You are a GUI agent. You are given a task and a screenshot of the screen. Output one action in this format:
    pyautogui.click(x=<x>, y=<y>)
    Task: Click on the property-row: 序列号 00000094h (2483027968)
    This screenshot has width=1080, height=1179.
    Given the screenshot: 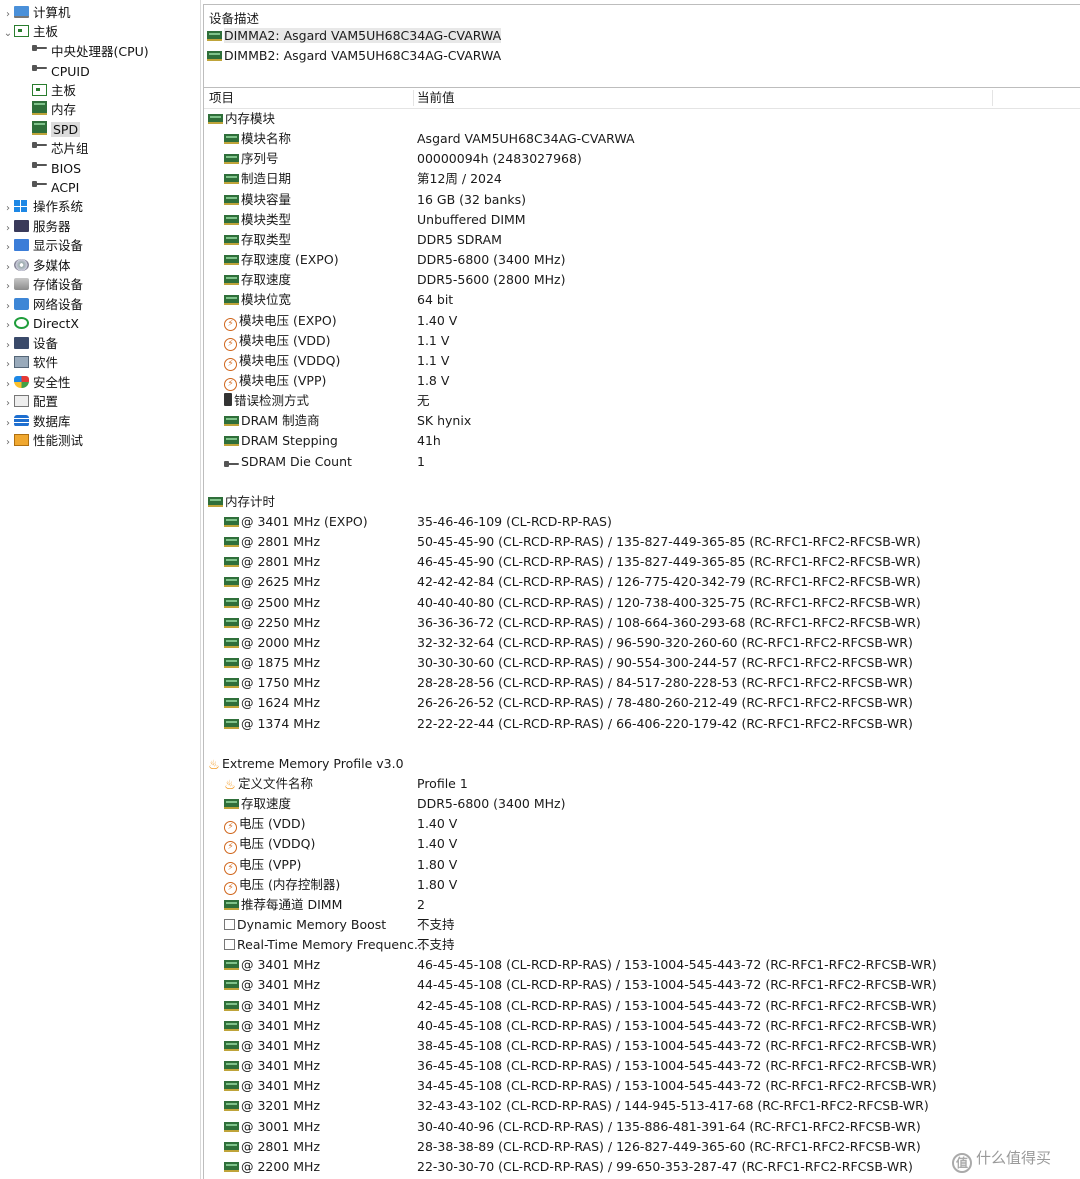 What is the action you would take?
    pyautogui.click(x=642, y=159)
    